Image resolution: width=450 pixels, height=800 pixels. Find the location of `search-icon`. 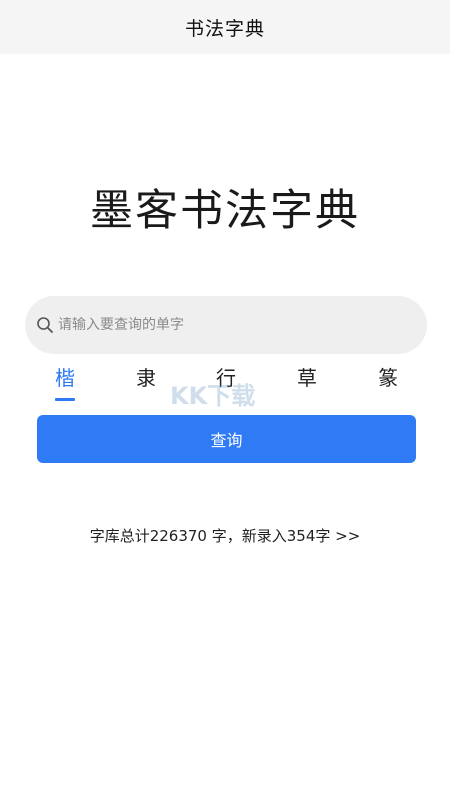

search-icon is located at coordinates (45, 325).